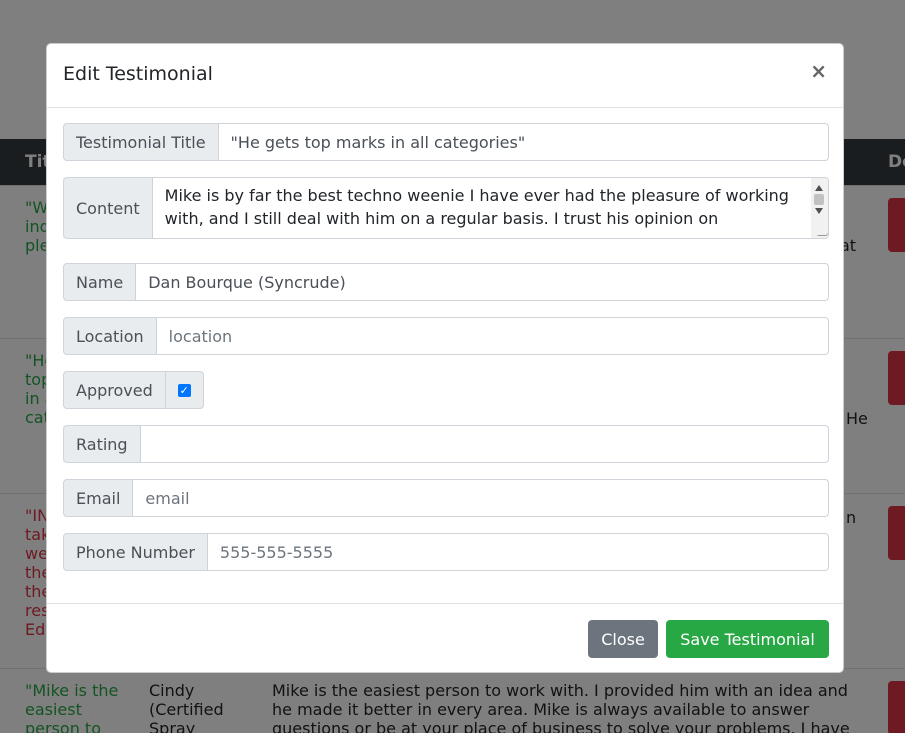 This screenshot has height=733, width=905. I want to click on rating-label: Rating, so click(102, 444).